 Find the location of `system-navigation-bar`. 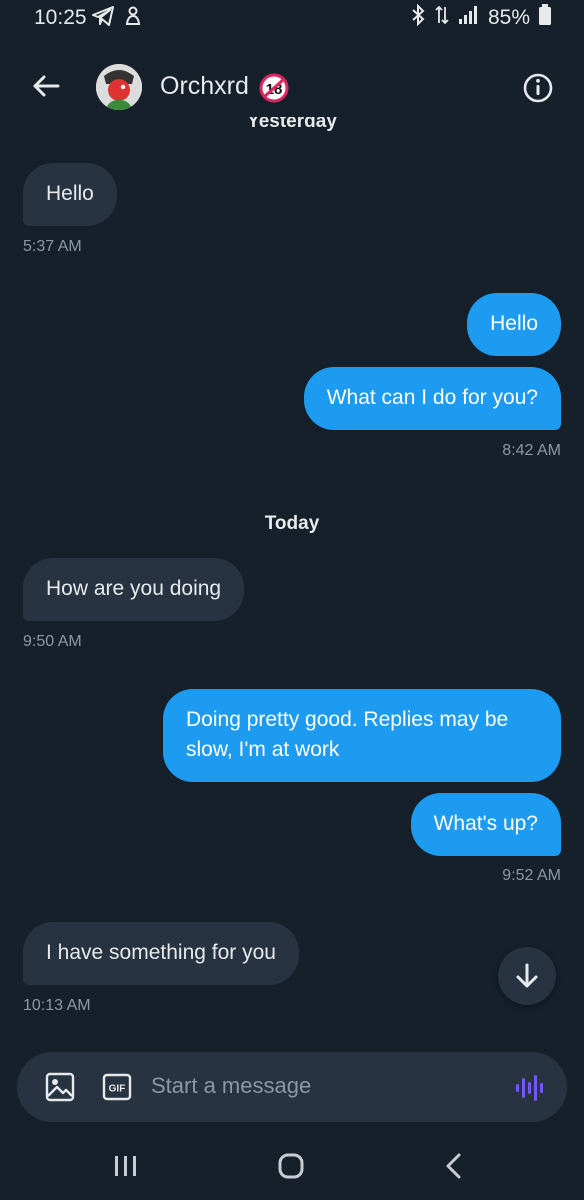

system-navigation-bar is located at coordinates (292, 1165).